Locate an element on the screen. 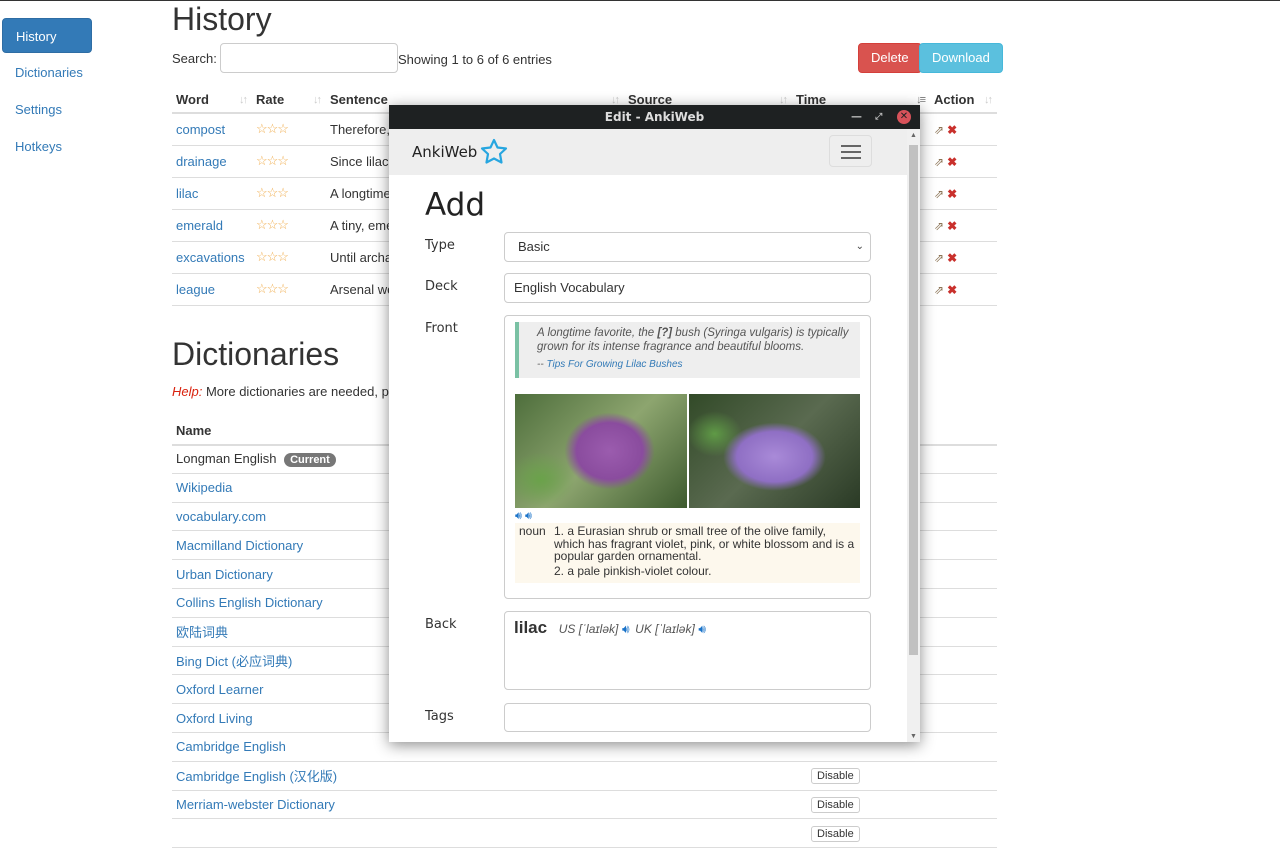 The height and width of the screenshot is (848, 1280). us-pronunciation: US [ˈlaɪlək] is located at coordinates (589, 629).